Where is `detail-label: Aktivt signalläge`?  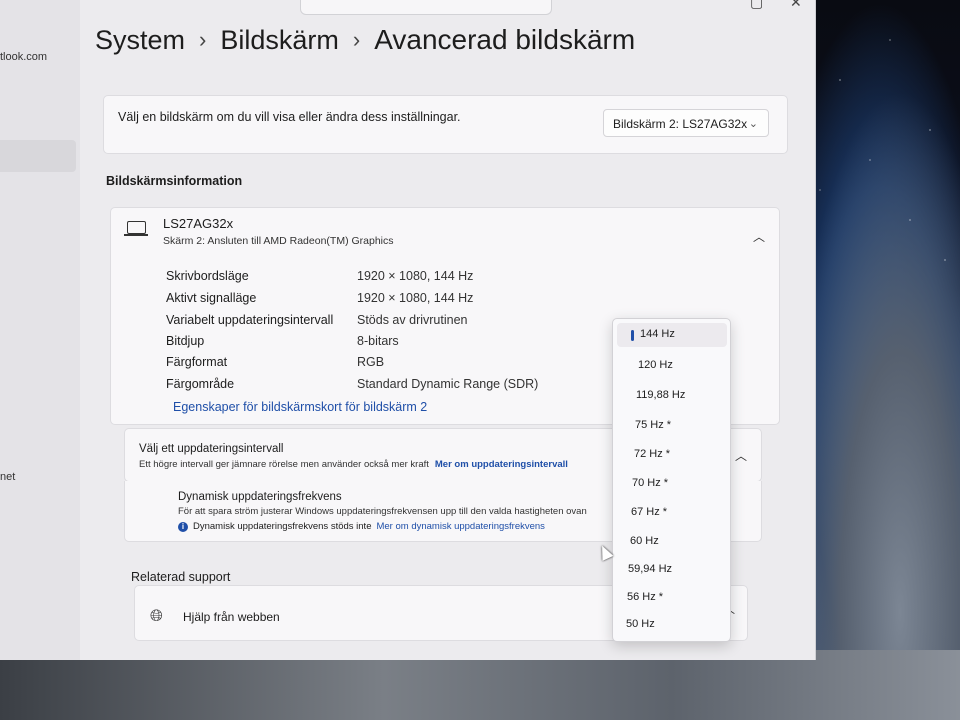
detail-label: Aktivt signalläge is located at coordinates (211, 298).